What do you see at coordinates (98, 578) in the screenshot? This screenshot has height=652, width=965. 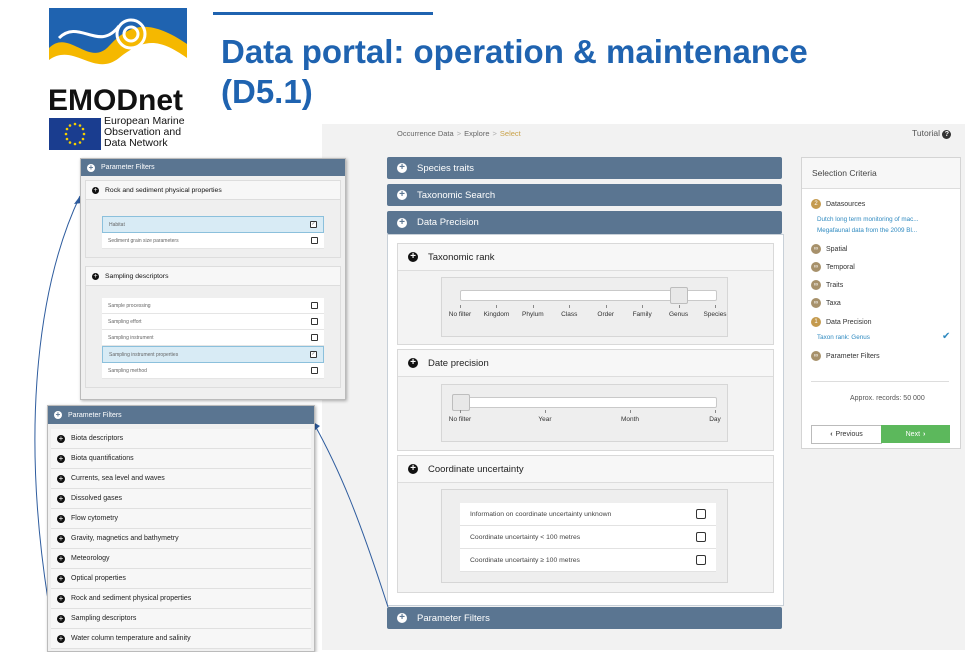 I see `parameter-category-label: Optical properties` at bounding box center [98, 578].